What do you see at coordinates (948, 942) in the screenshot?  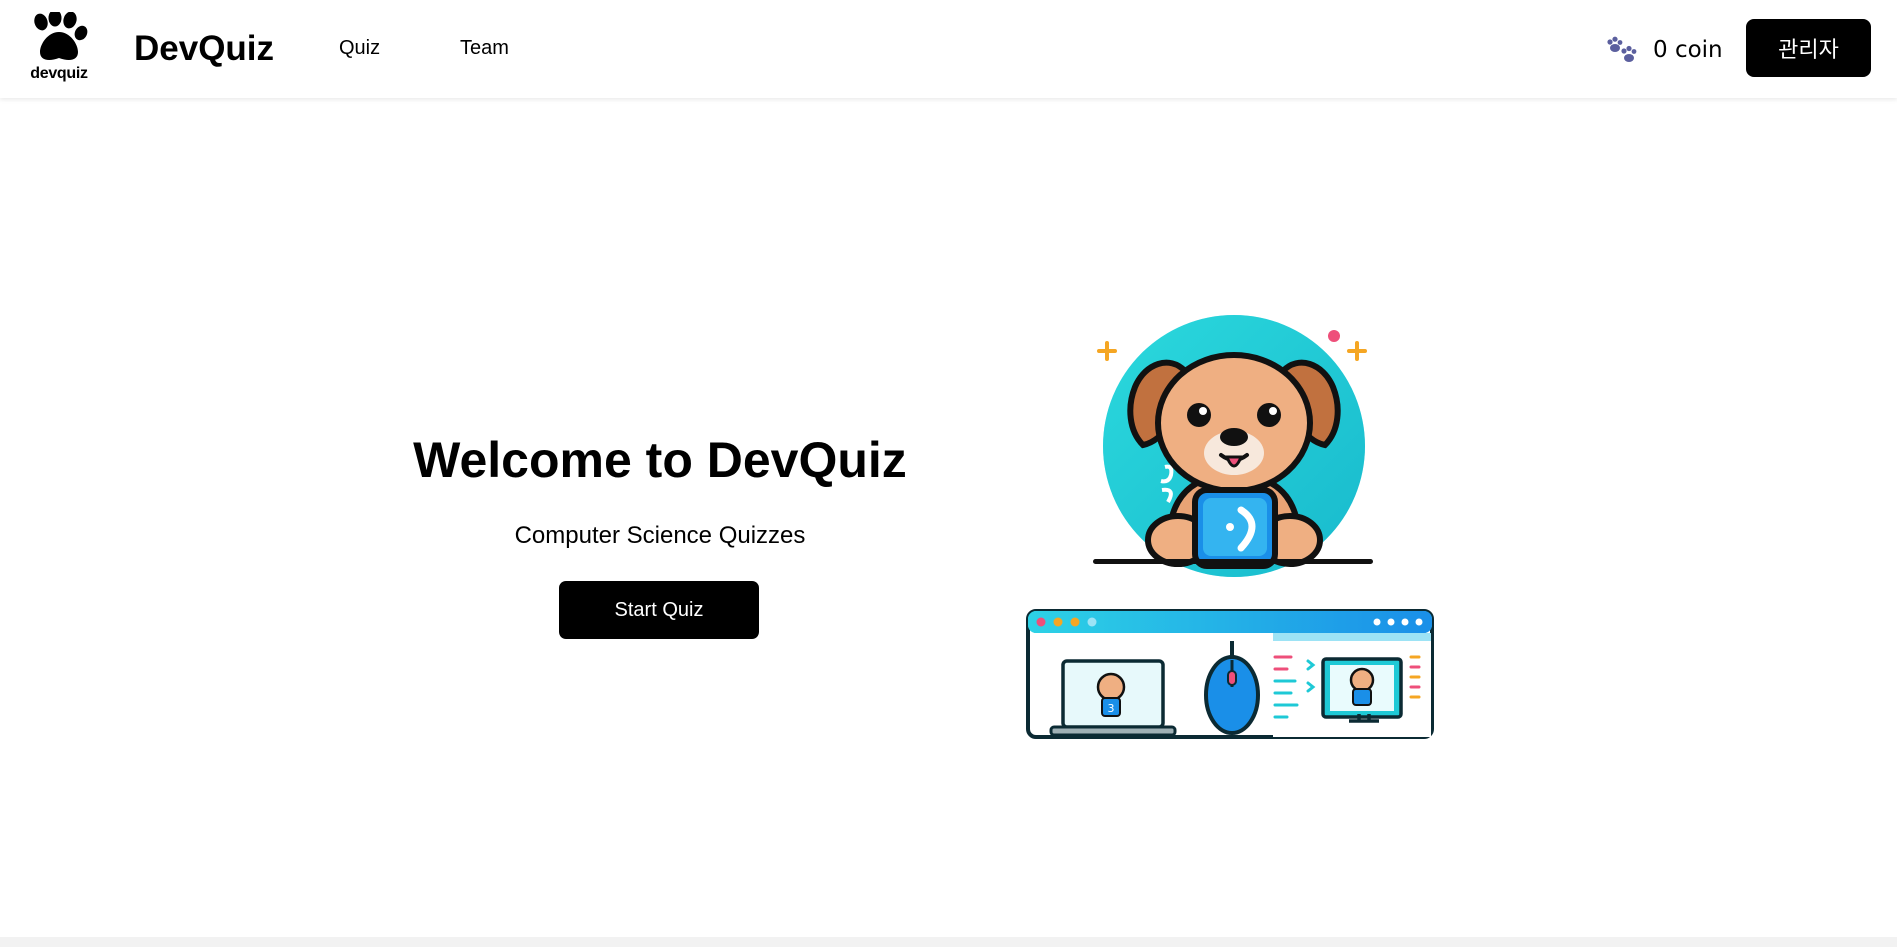 I see `bottom-scroll-edge` at bounding box center [948, 942].